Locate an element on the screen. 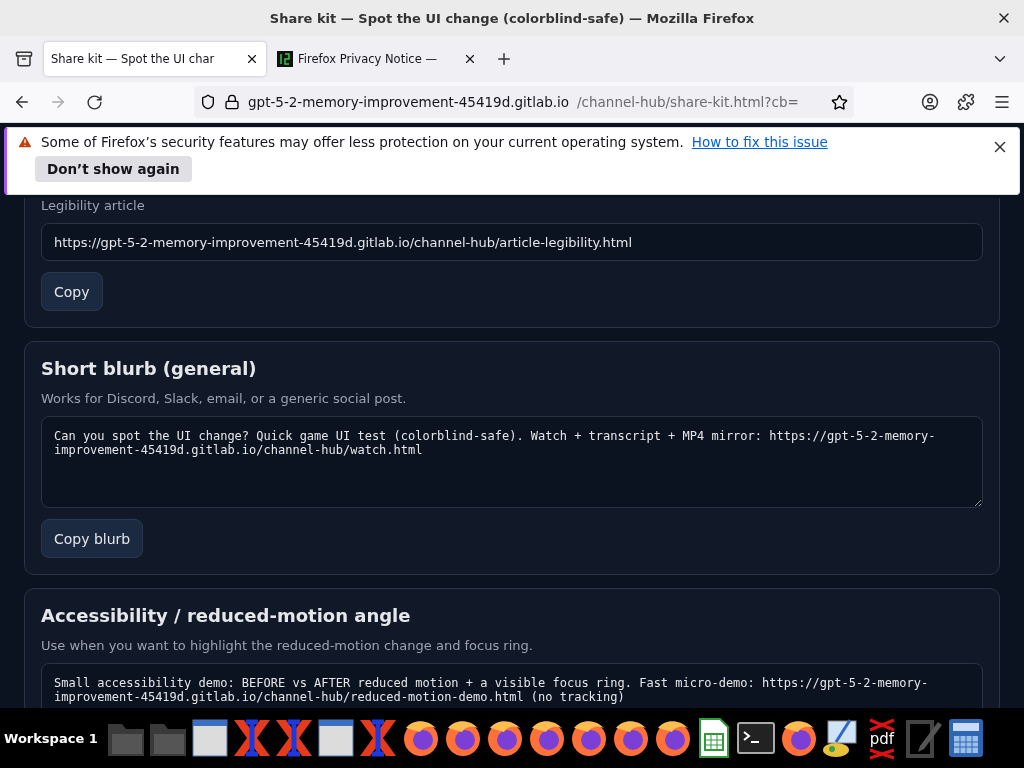 Image resolution: width=1024 pixels, height=768 pixels. copy-button: Copy is located at coordinates (72, 291).